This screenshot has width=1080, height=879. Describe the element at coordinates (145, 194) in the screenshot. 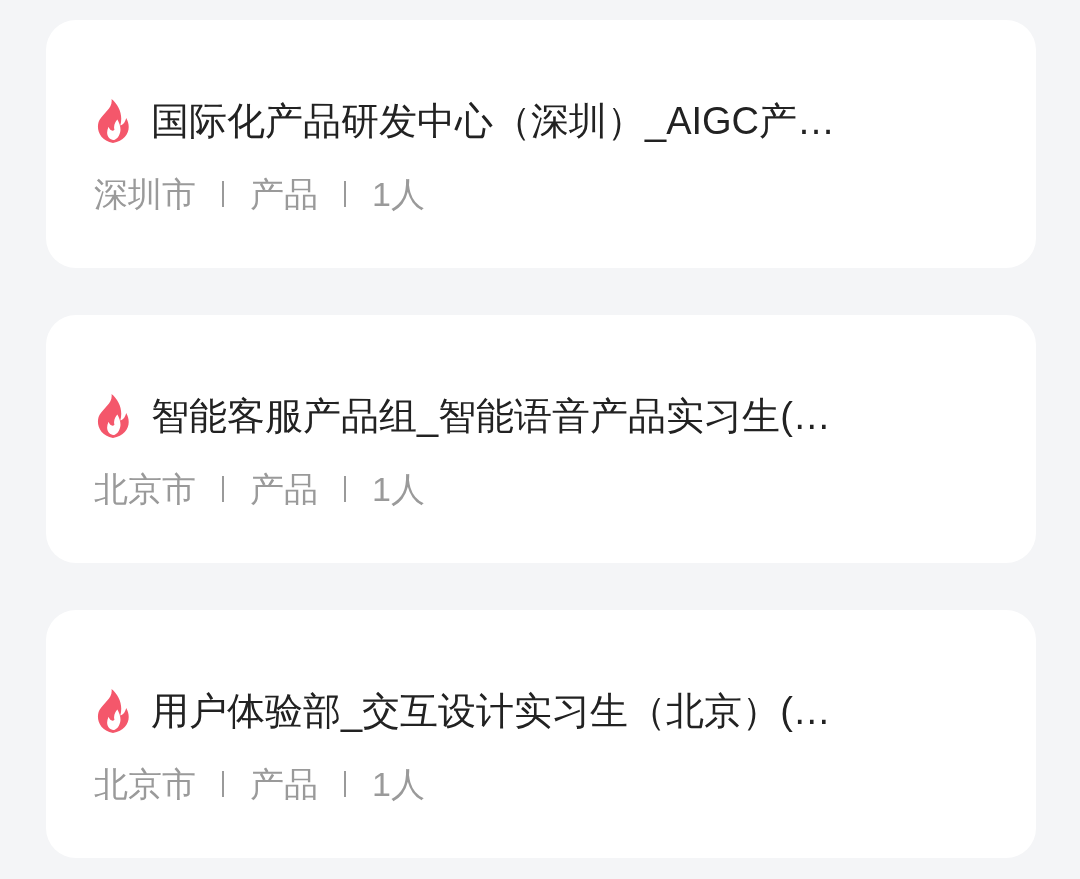

I see `job-meta: 深圳市` at that location.